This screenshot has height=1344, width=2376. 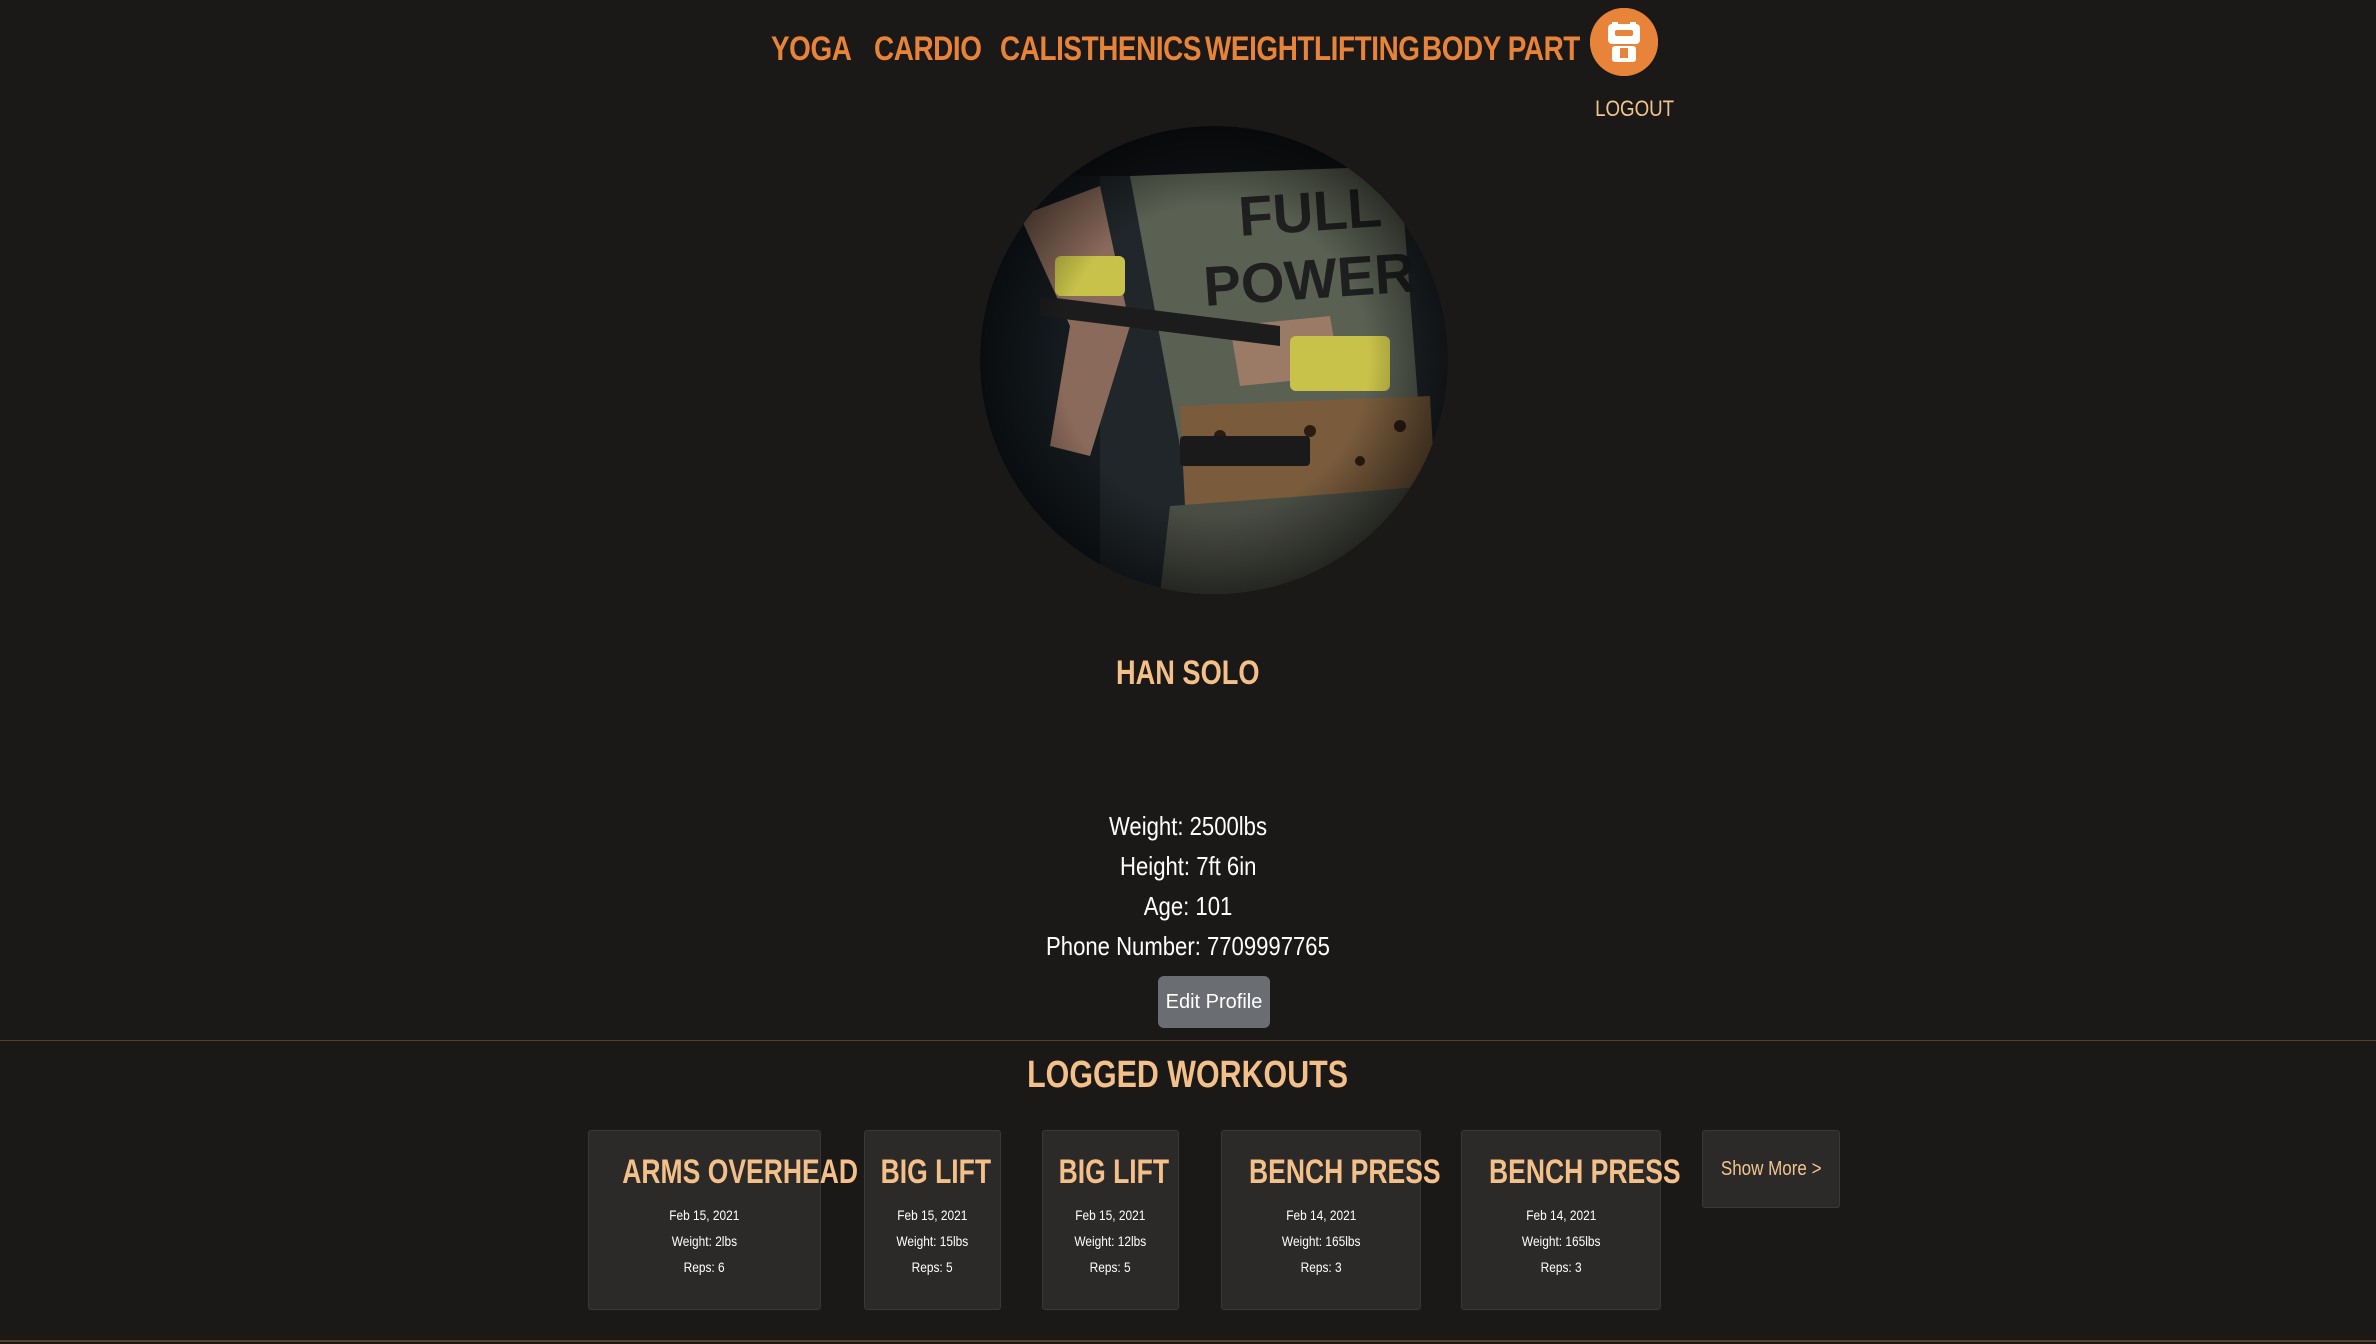 What do you see at coordinates (1312, 49) in the screenshot?
I see `nav-link-weightlifting: WEIGHTLIFTING` at bounding box center [1312, 49].